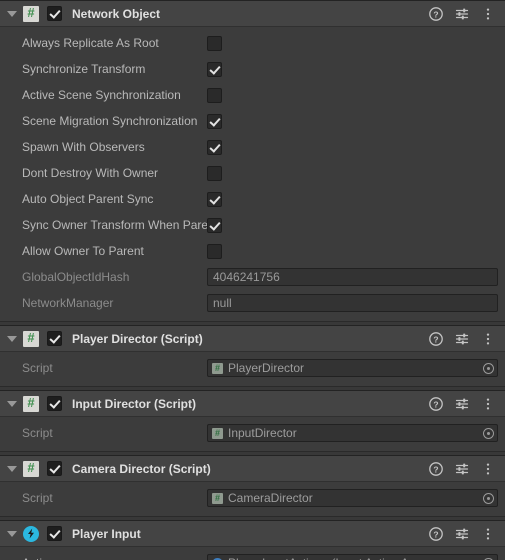 The width and height of the screenshot is (505, 560). What do you see at coordinates (352, 277) in the screenshot?
I see `property-text-field: 4046241756` at bounding box center [352, 277].